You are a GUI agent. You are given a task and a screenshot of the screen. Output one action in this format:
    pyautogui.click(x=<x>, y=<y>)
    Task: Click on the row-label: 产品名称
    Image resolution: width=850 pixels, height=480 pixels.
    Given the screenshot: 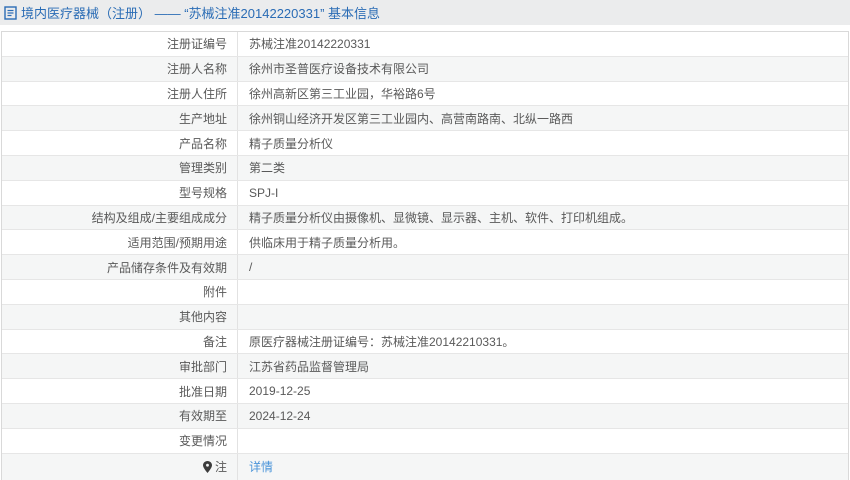 What is the action you would take?
    pyautogui.click(x=120, y=143)
    